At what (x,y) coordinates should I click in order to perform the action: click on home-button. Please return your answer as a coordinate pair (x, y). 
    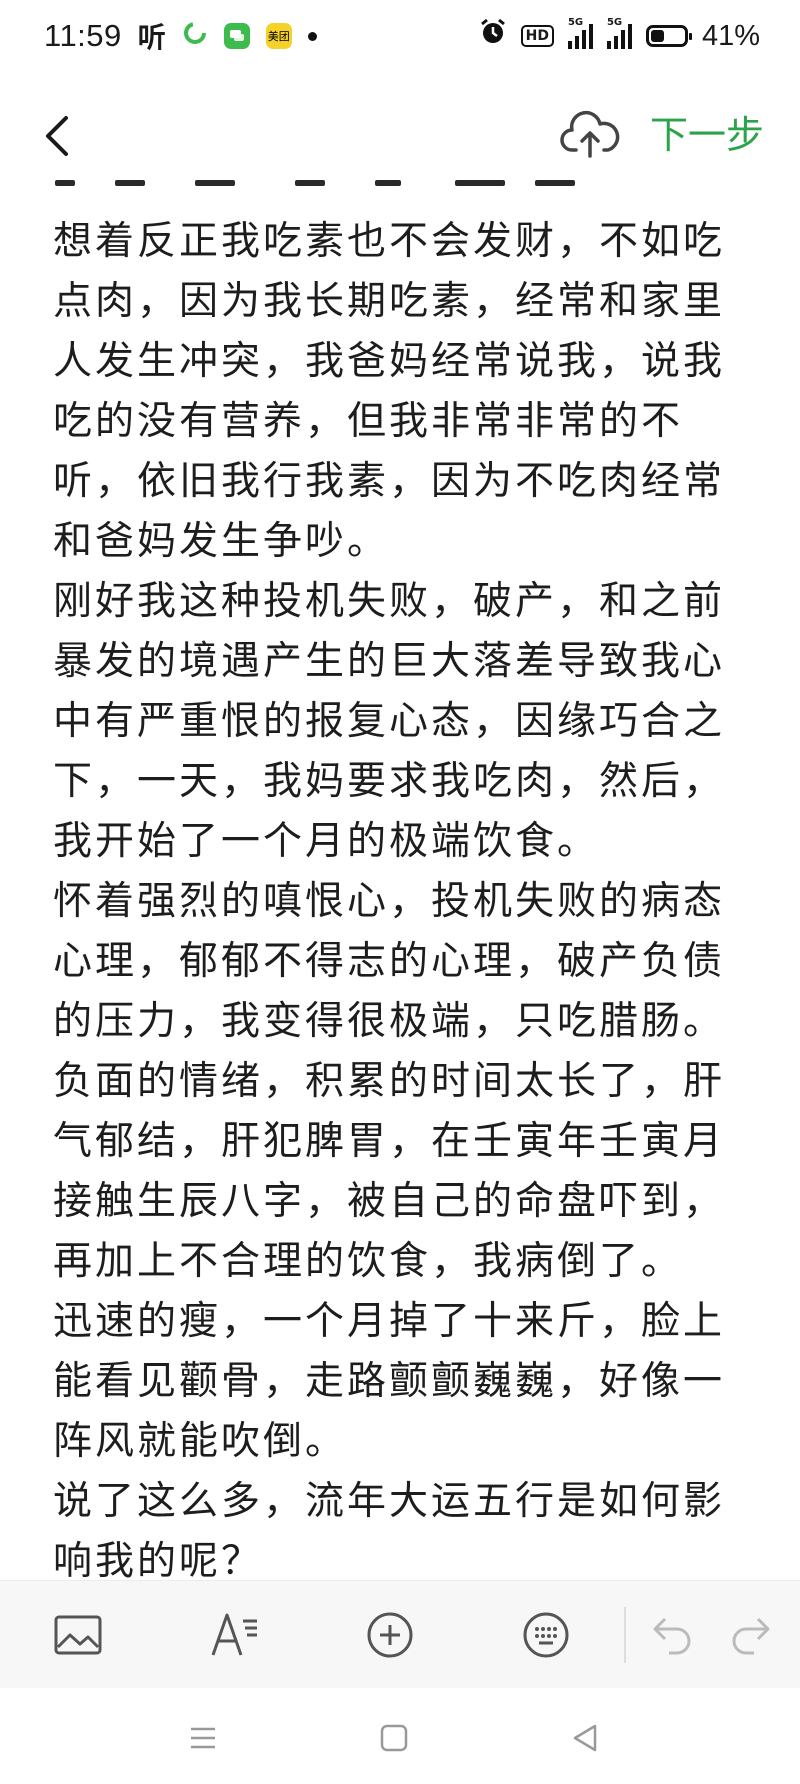
    Looking at the image, I should click on (394, 1738).